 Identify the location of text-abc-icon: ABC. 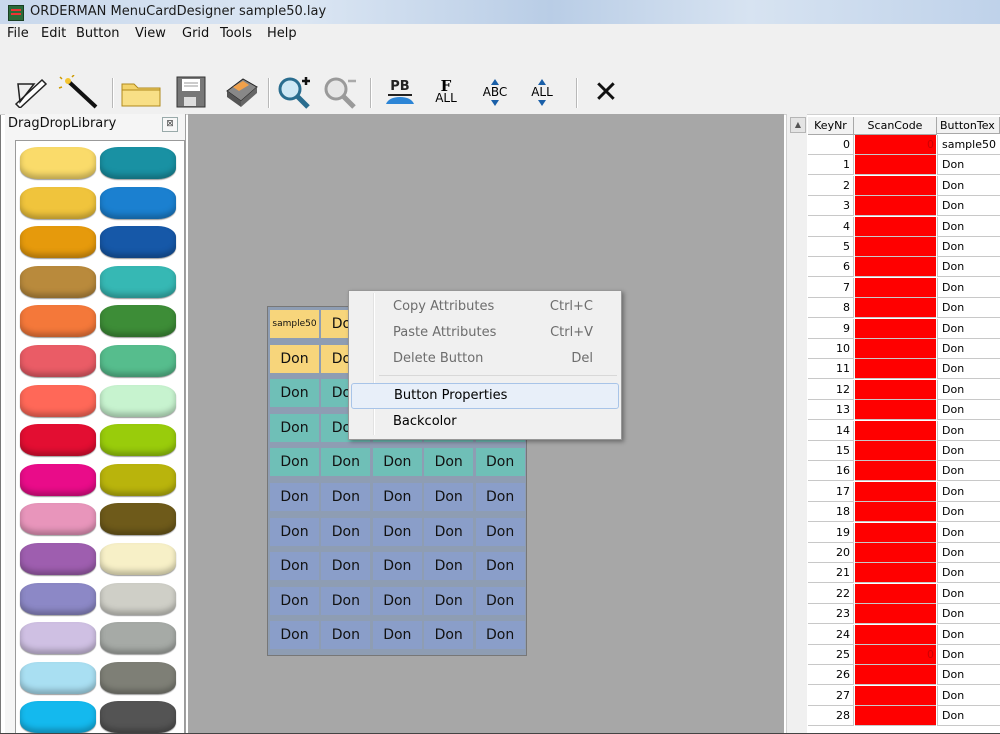
(495, 92).